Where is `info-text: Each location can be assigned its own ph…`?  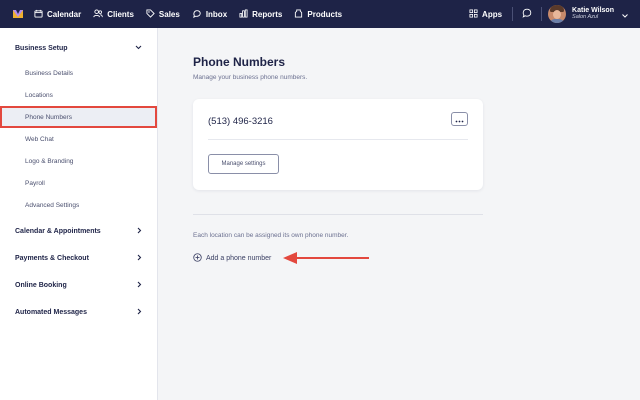
info-text: Each location can be assigned its own ph… is located at coordinates (271, 235).